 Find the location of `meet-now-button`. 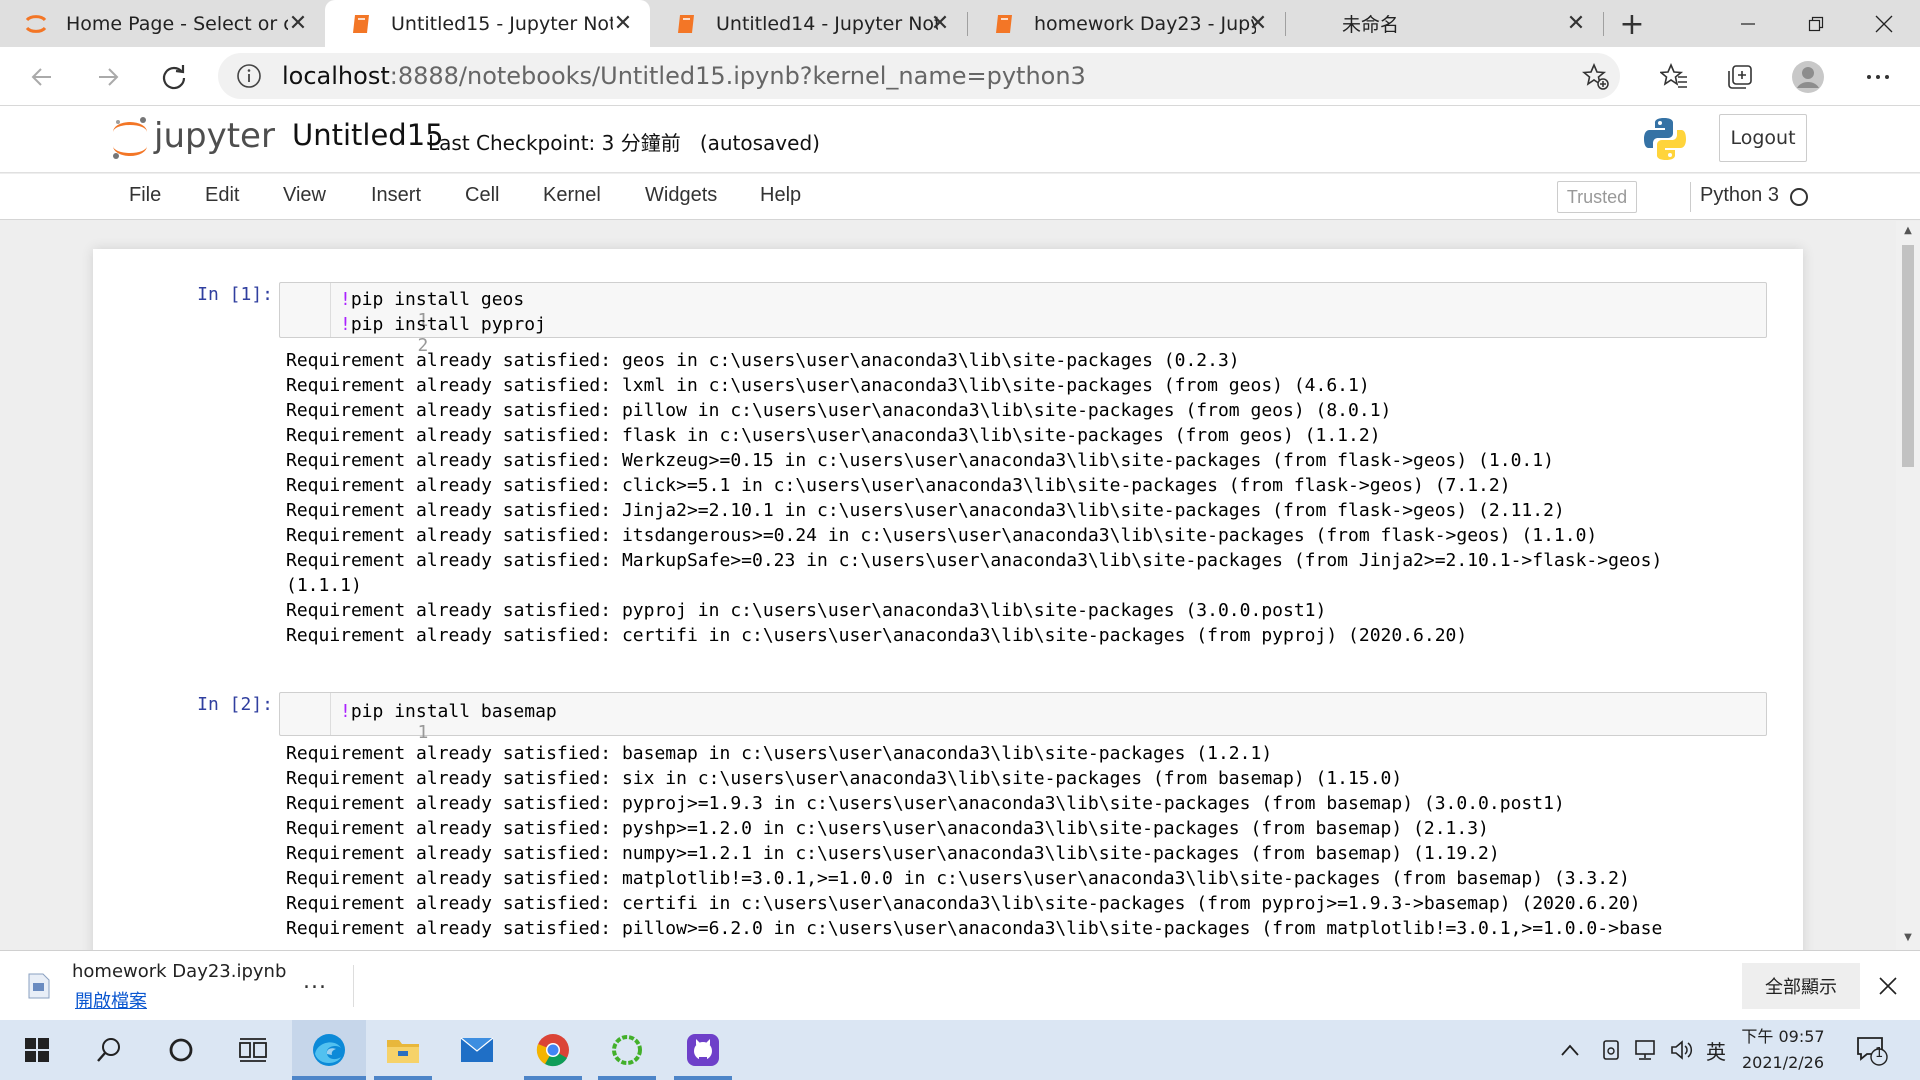

meet-now-button is located at coordinates (1611, 1050).